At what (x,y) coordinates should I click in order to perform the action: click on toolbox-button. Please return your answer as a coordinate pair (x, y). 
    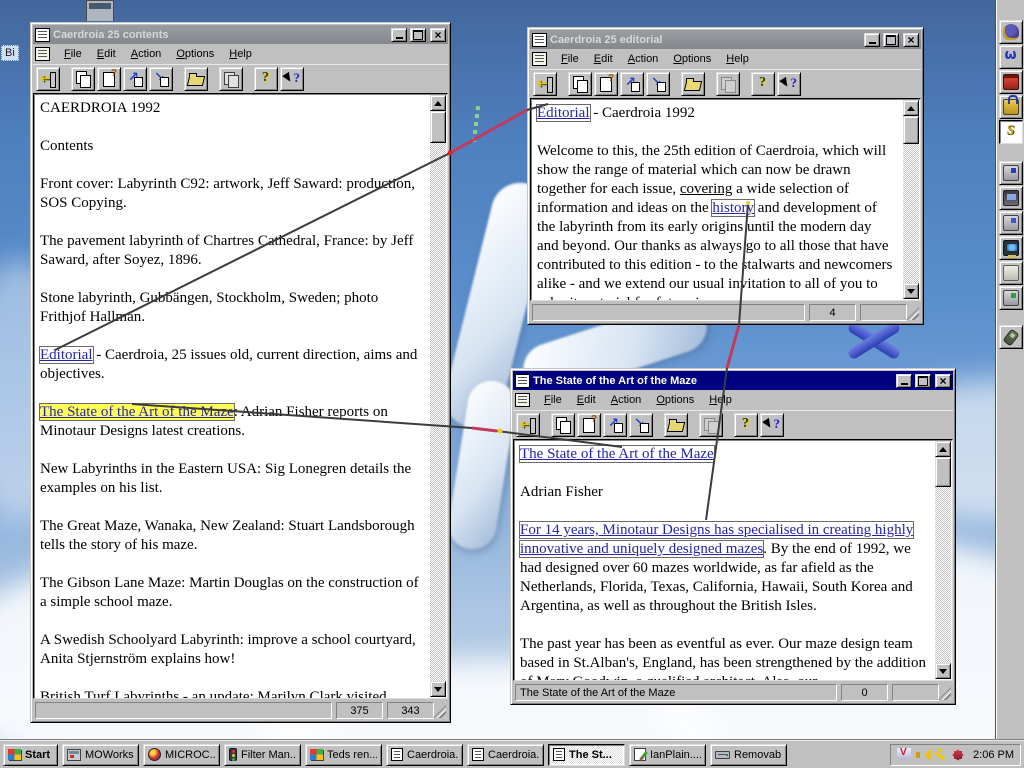
    Looking at the image, I should click on (1010, 82).